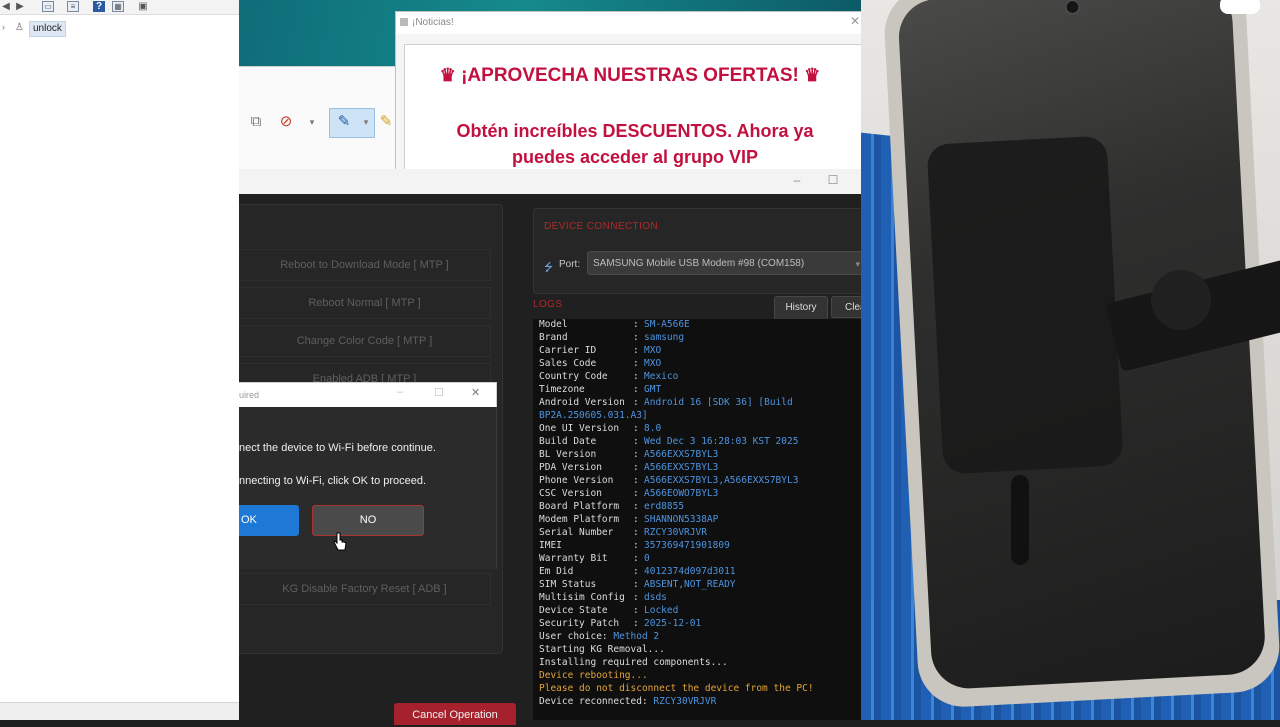  What do you see at coordinates (699, 454) in the screenshot?
I see `log-entry: BL Version: A566EXXS7BYL3` at bounding box center [699, 454].